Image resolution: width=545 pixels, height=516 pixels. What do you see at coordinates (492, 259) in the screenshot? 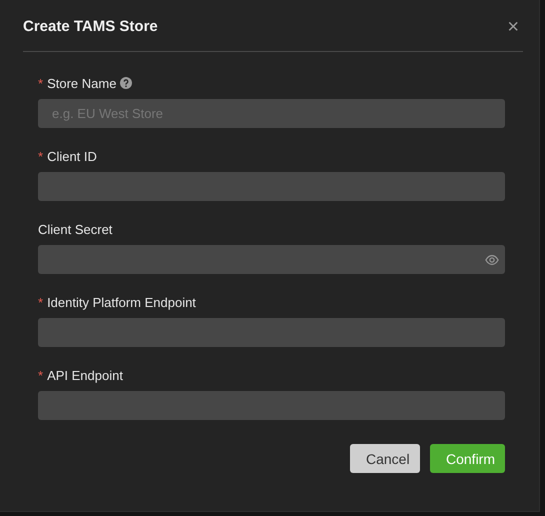
I see `eye-icon` at bounding box center [492, 259].